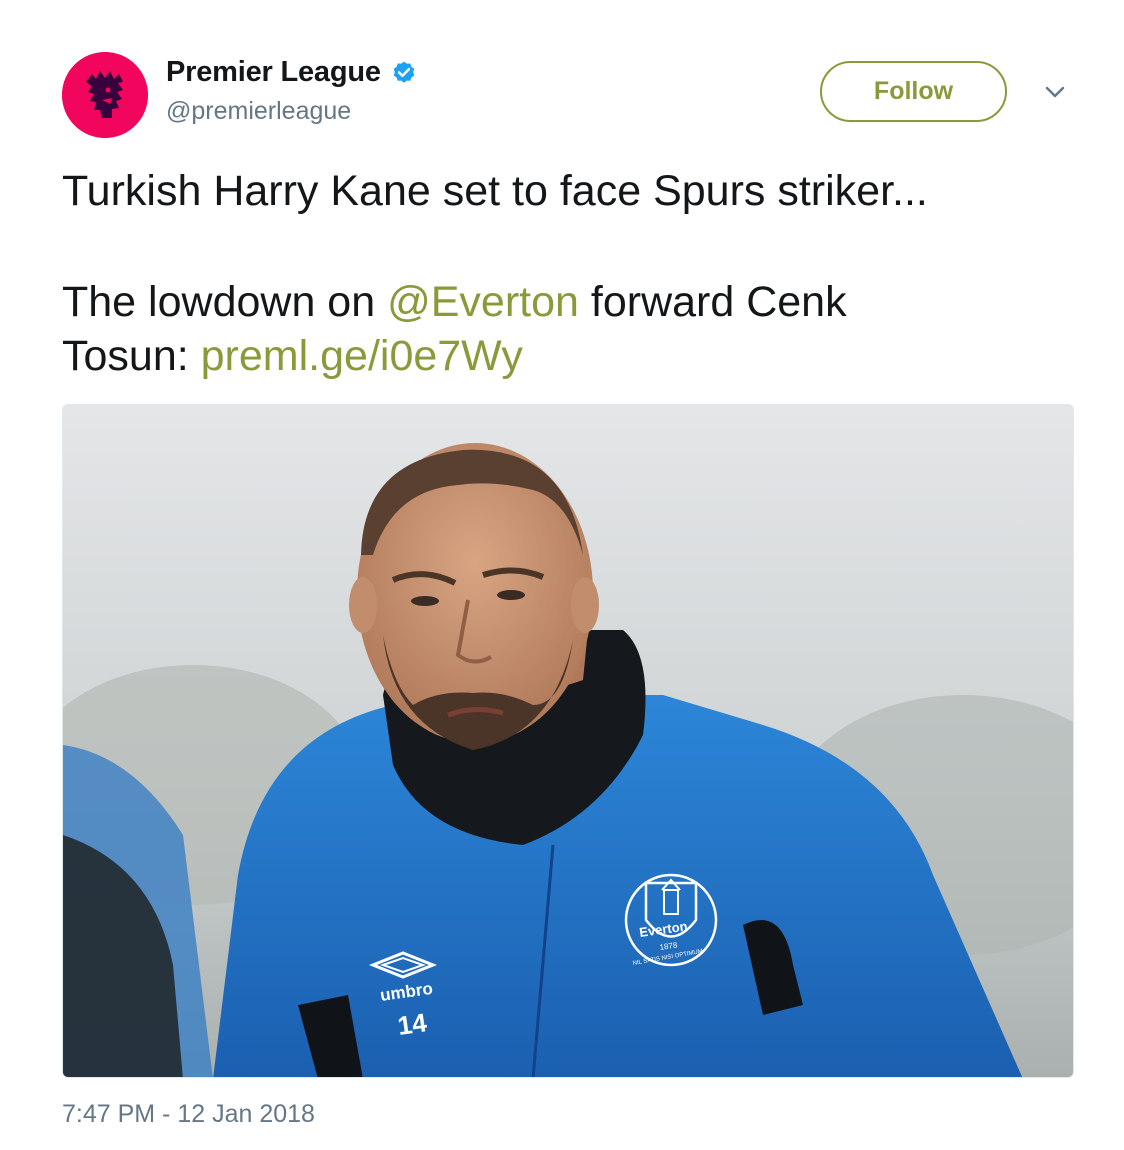  What do you see at coordinates (567, 356) in the screenshot?
I see `tweet-line-3: Tosun: preml.ge/i0e7Wy` at bounding box center [567, 356].